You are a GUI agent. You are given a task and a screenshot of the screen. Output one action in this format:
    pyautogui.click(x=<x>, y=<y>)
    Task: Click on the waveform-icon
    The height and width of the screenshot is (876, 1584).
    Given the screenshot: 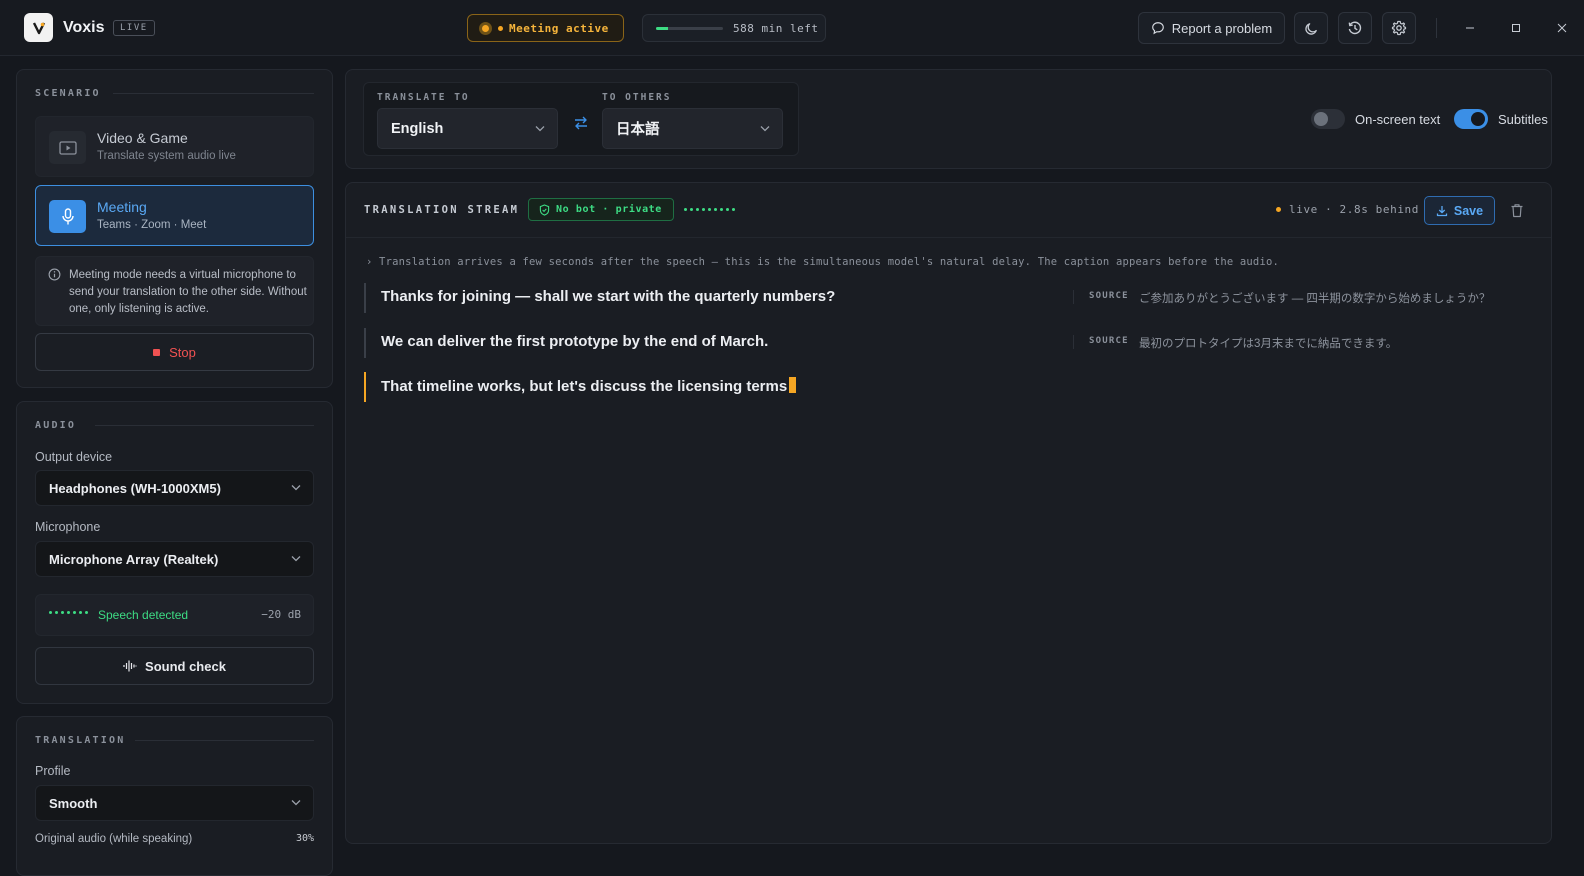 What is the action you would take?
    pyautogui.click(x=130, y=666)
    